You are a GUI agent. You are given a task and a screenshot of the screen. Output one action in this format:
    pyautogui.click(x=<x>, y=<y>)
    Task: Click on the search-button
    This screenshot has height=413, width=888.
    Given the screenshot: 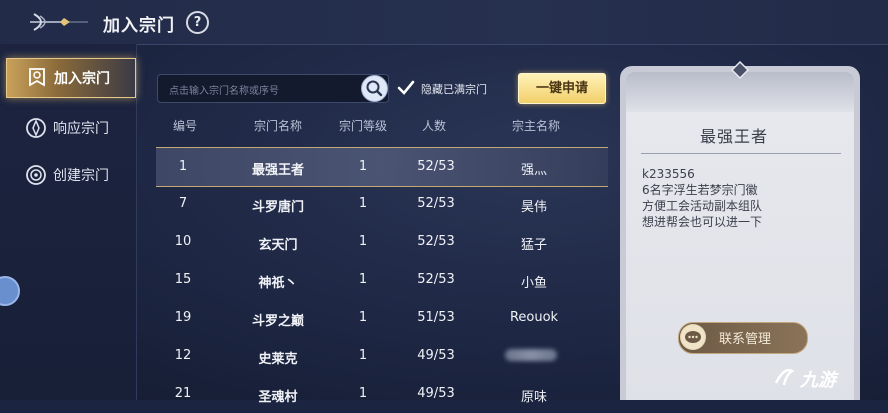 What is the action you would take?
    pyautogui.click(x=374, y=88)
    